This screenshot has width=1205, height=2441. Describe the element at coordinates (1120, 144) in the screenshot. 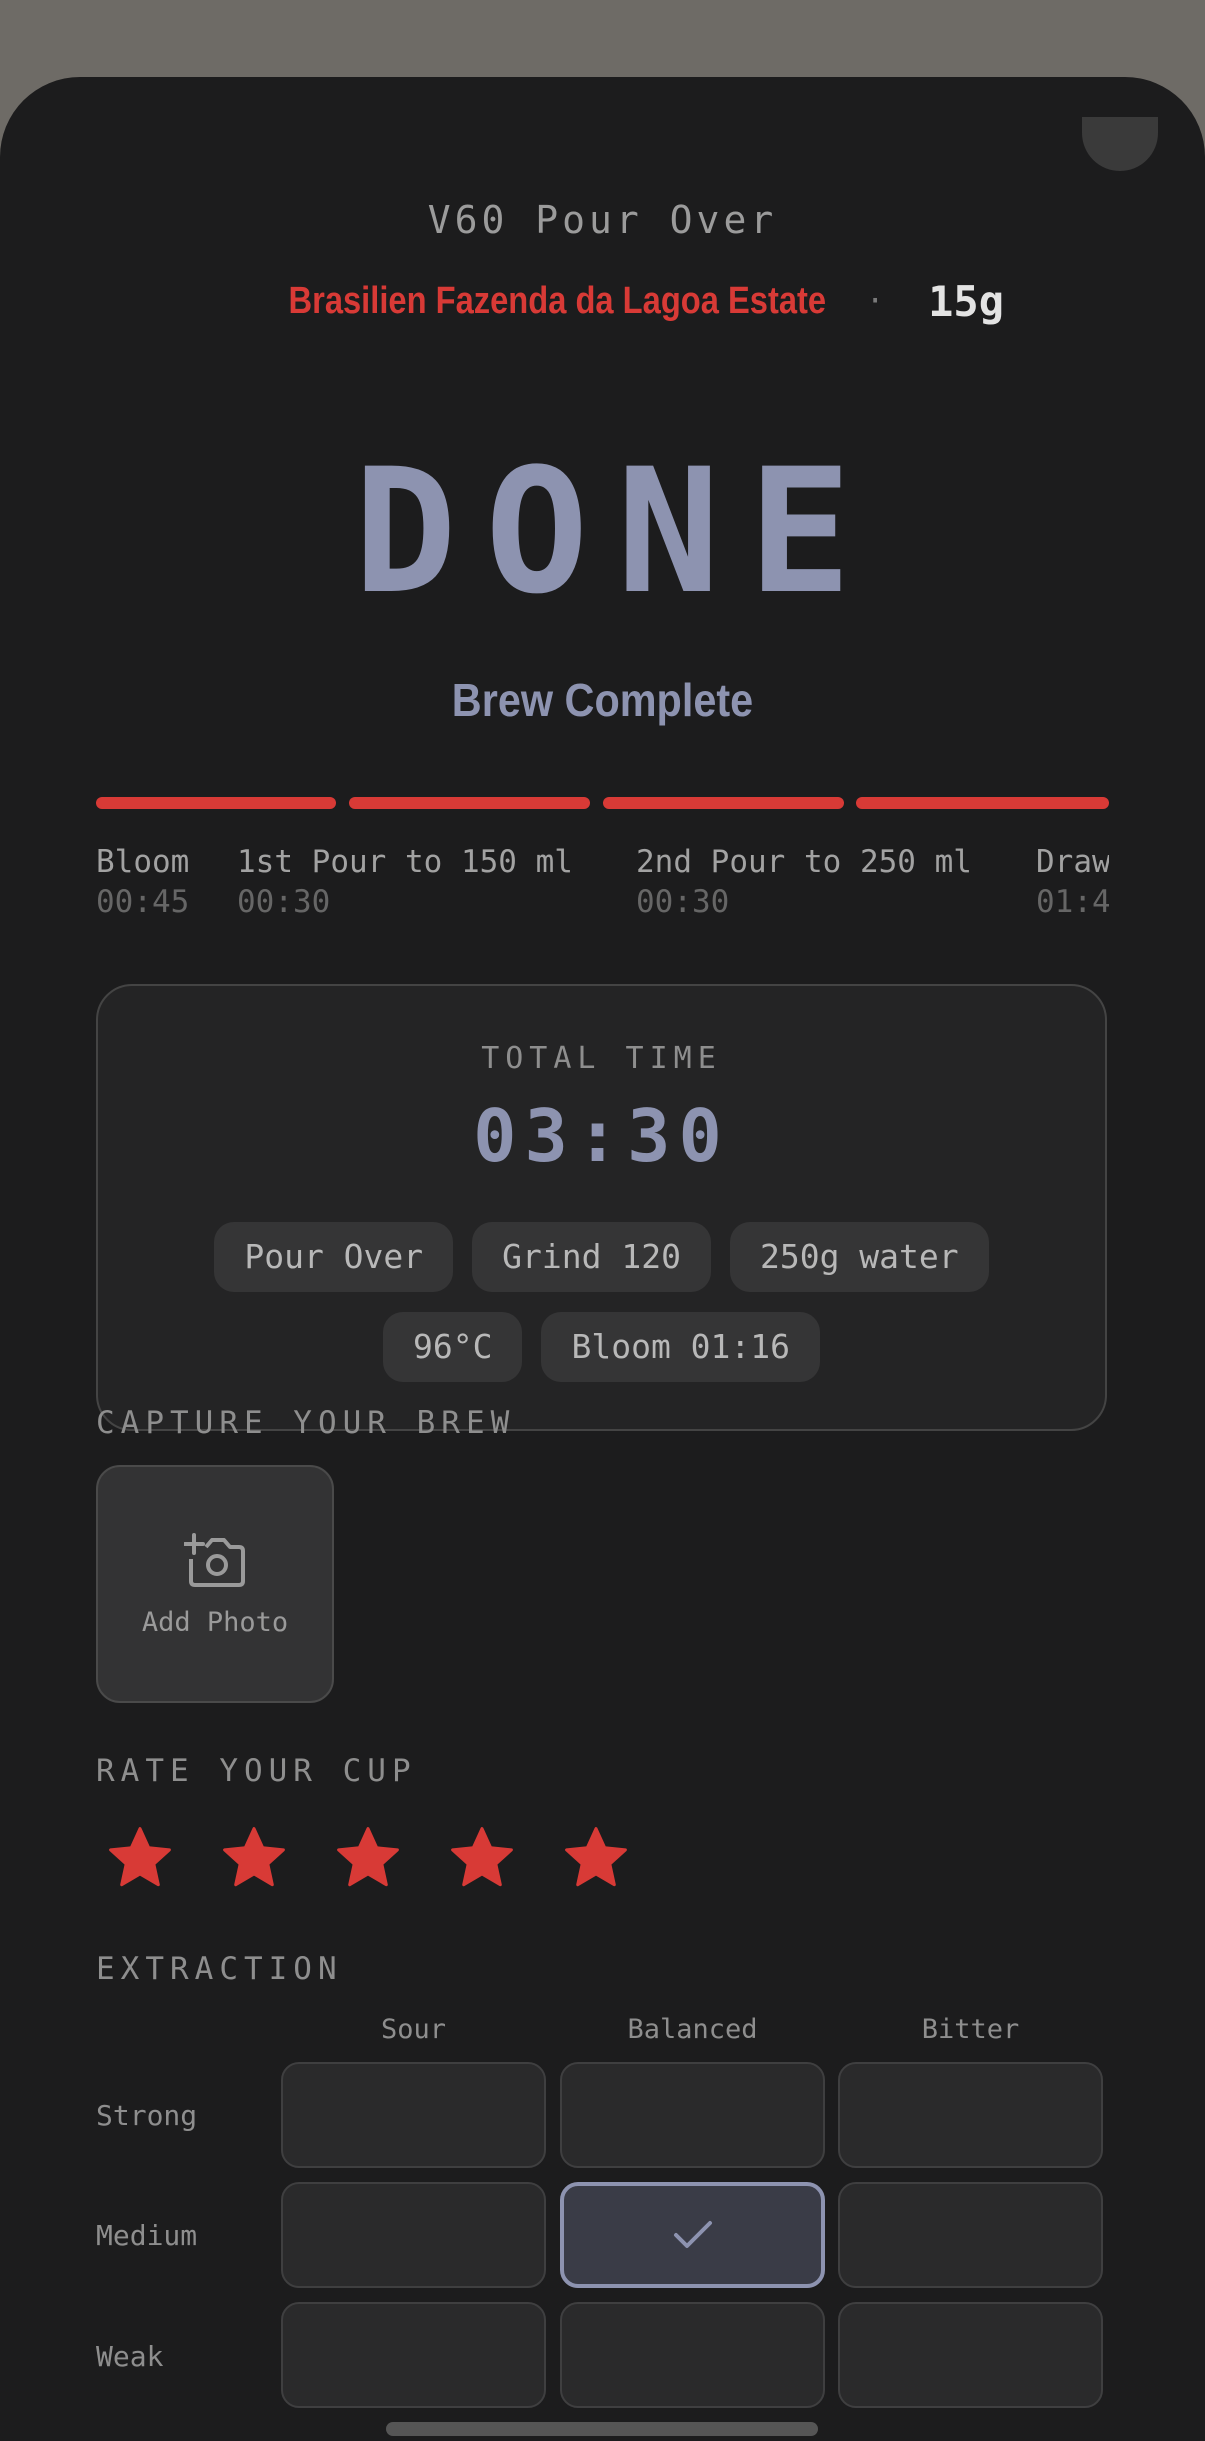

I see `sheet-corner-control` at that location.